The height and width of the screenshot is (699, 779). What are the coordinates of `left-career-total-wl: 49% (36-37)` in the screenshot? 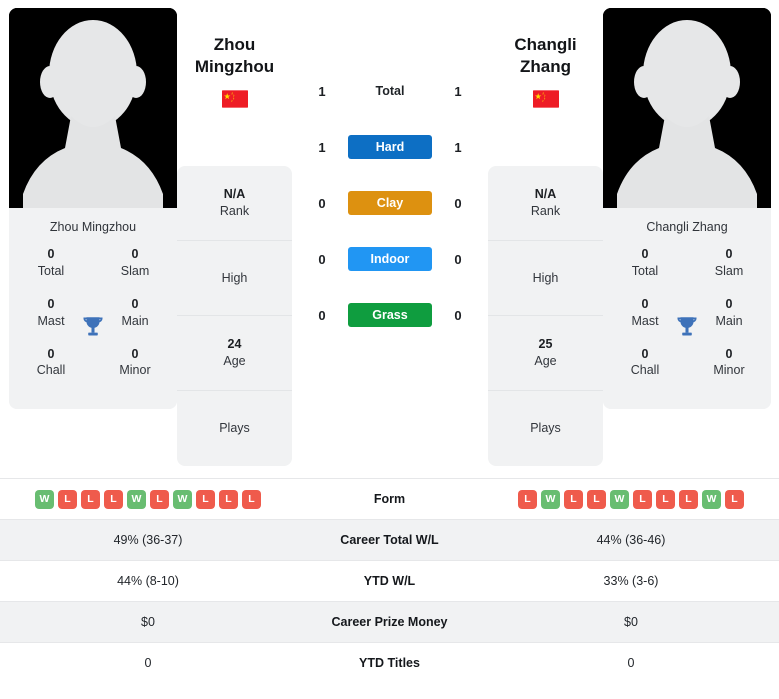 It's located at (148, 540).